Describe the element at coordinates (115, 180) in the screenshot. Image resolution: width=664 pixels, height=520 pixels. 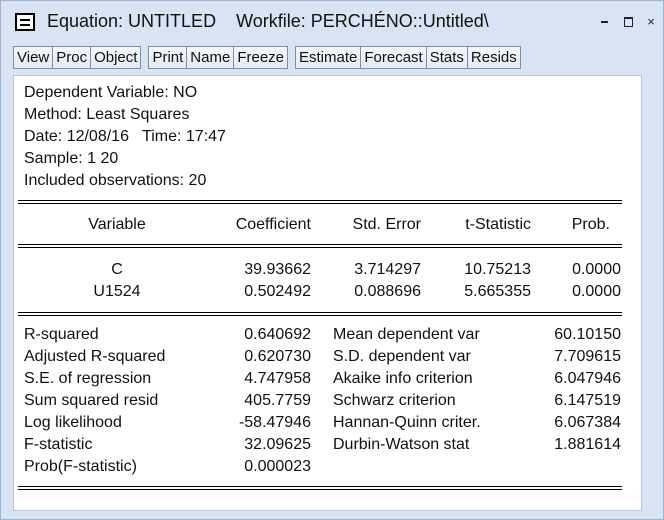
I see `included-observations-line: Included observations: 20` at that location.